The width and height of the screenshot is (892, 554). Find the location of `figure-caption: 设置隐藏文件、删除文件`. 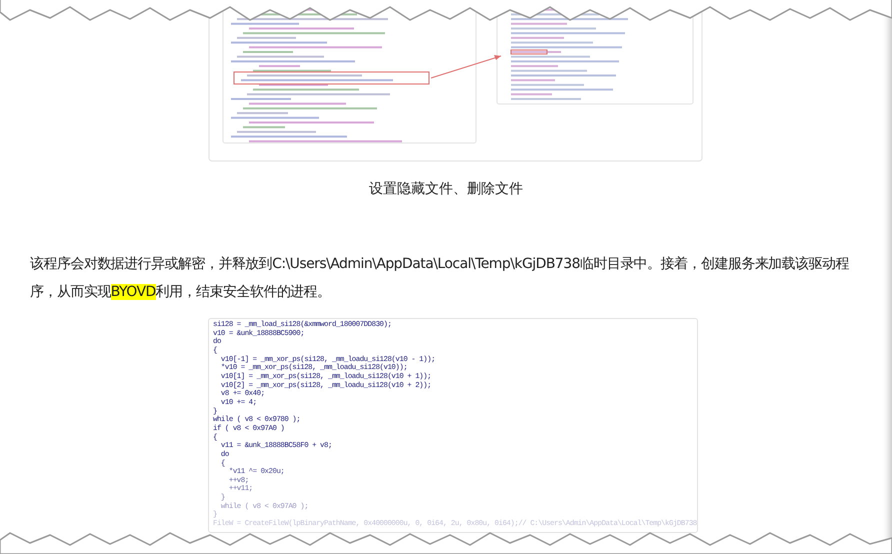

figure-caption: 设置隐藏文件、删除文件 is located at coordinates (446, 189).